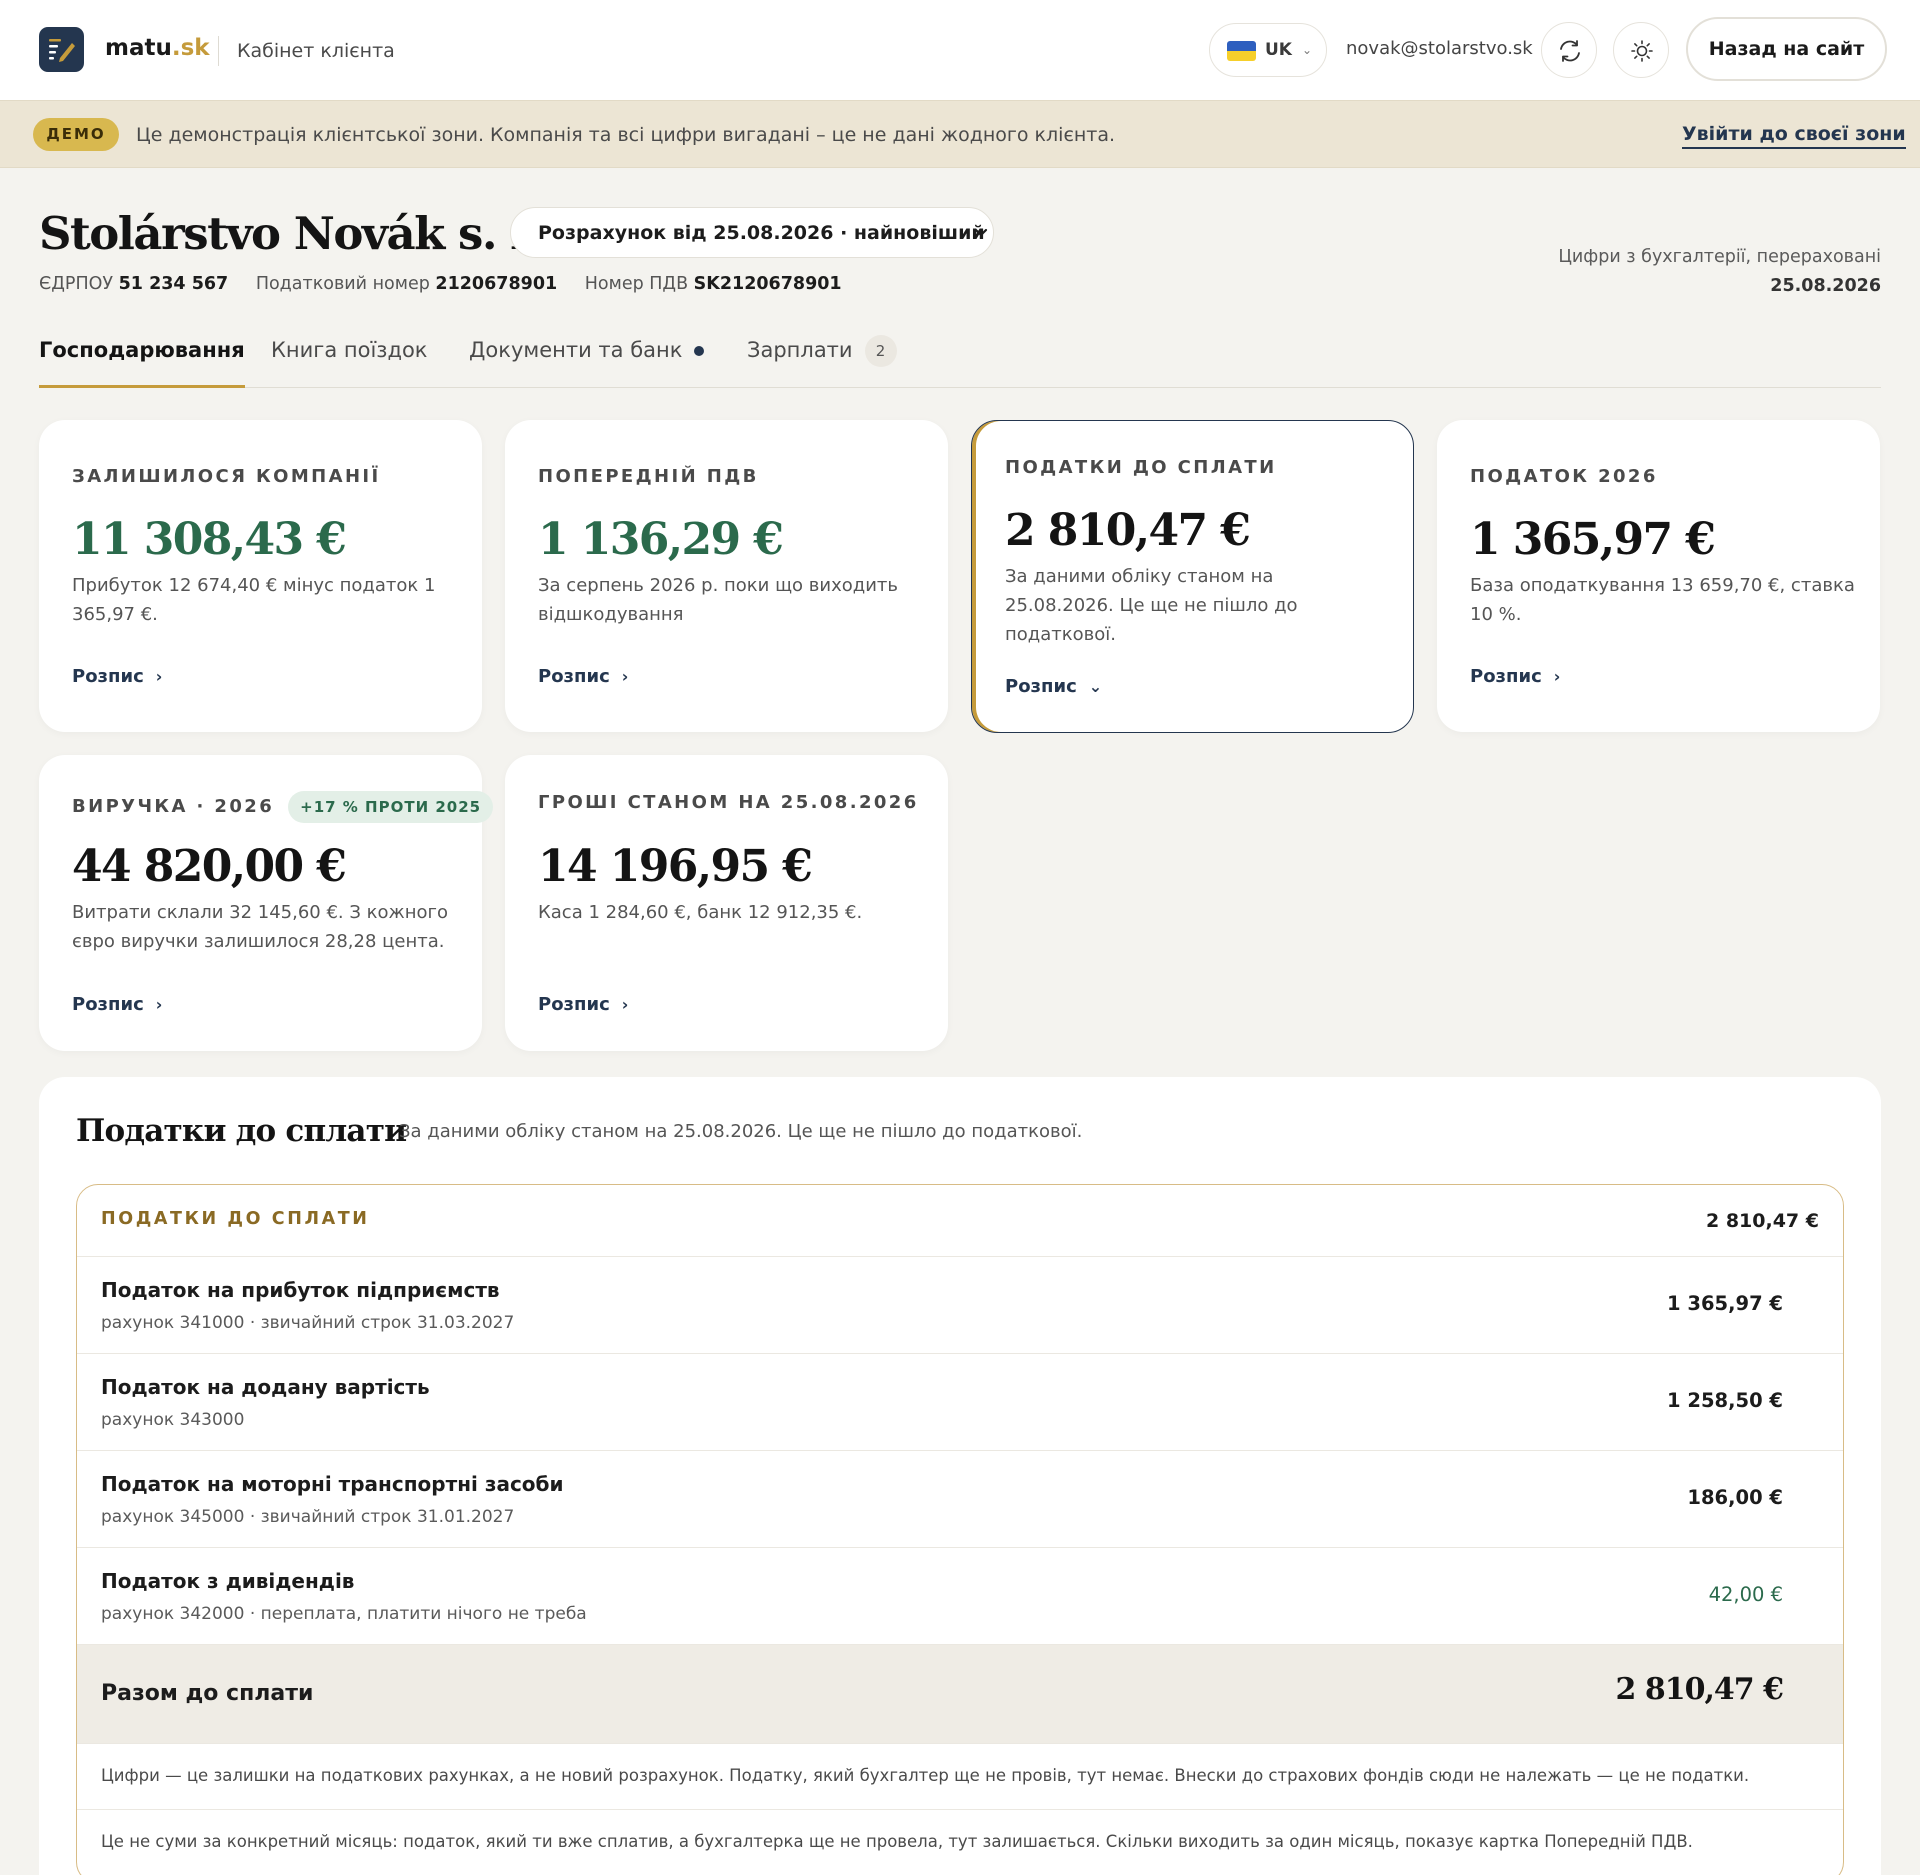  Describe the element at coordinates (76, 134) in the screenshot. I see `demo-badge: ДЕМО` at that location.